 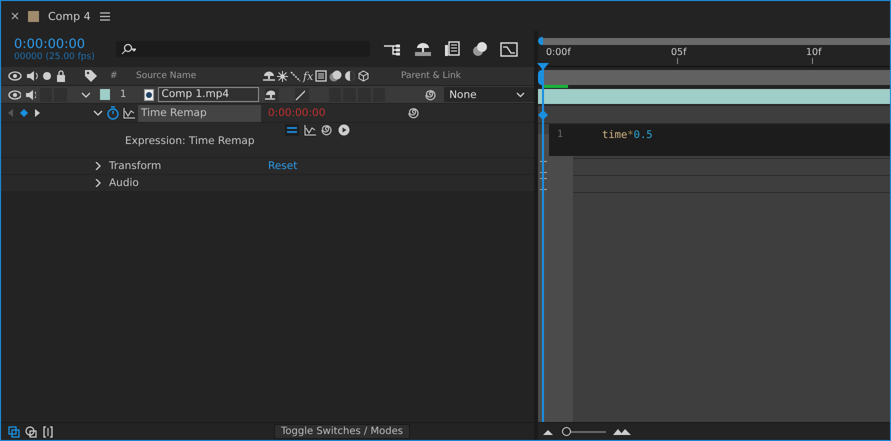 What do you see at coordinates (716, 41) in the screenshot?
I see `work-area-bar` at bounding box center [716, 41].